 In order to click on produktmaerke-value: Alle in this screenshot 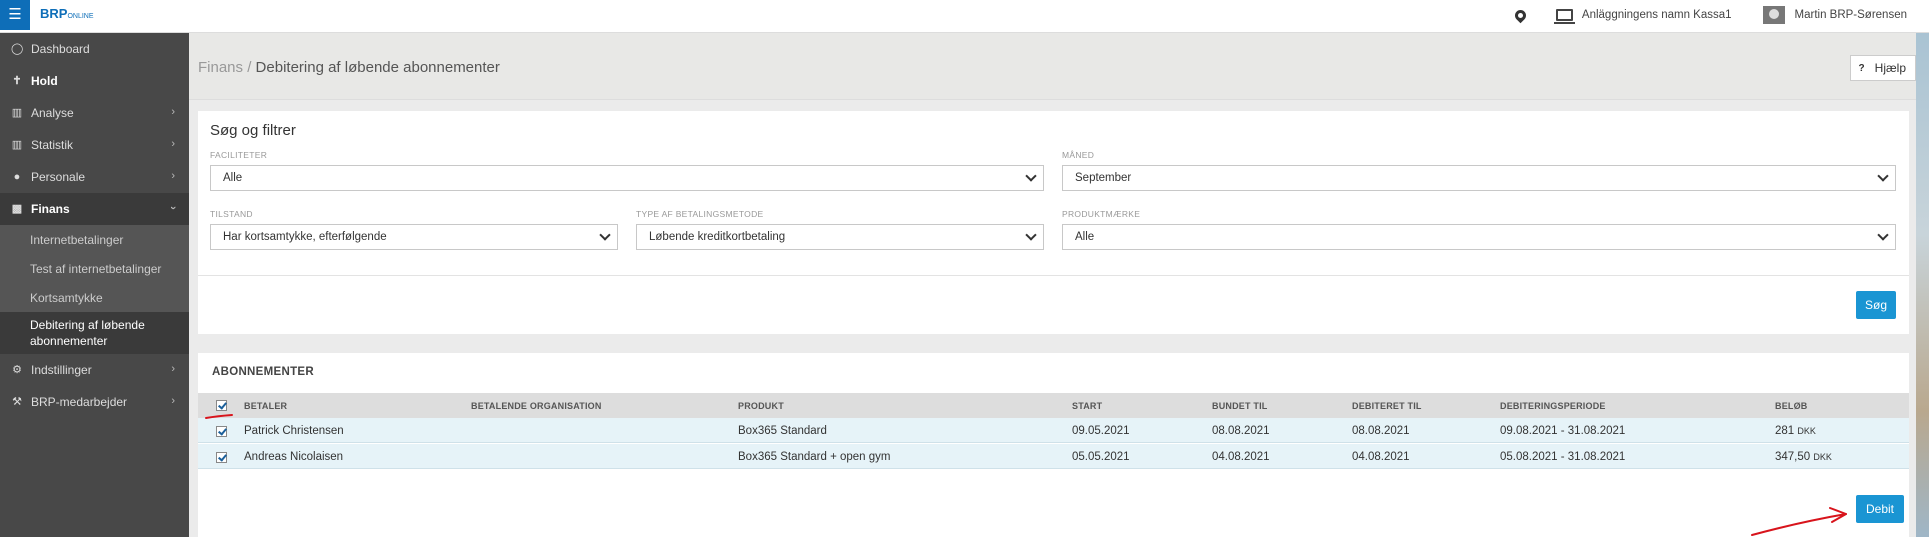, I will do `click(1085, 237)`.